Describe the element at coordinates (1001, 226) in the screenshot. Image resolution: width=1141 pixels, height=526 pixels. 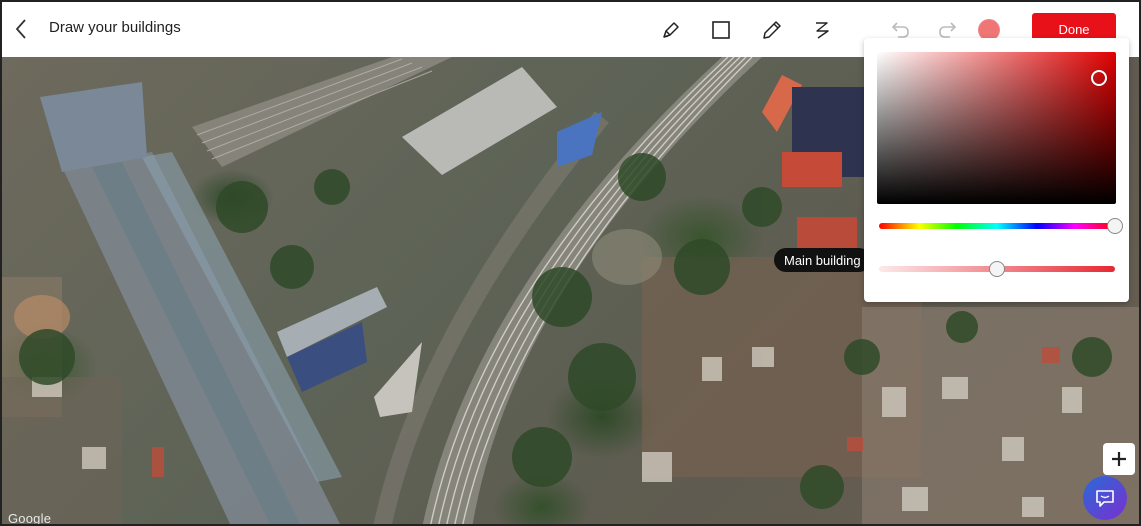
I see `hue-slider` at that location.